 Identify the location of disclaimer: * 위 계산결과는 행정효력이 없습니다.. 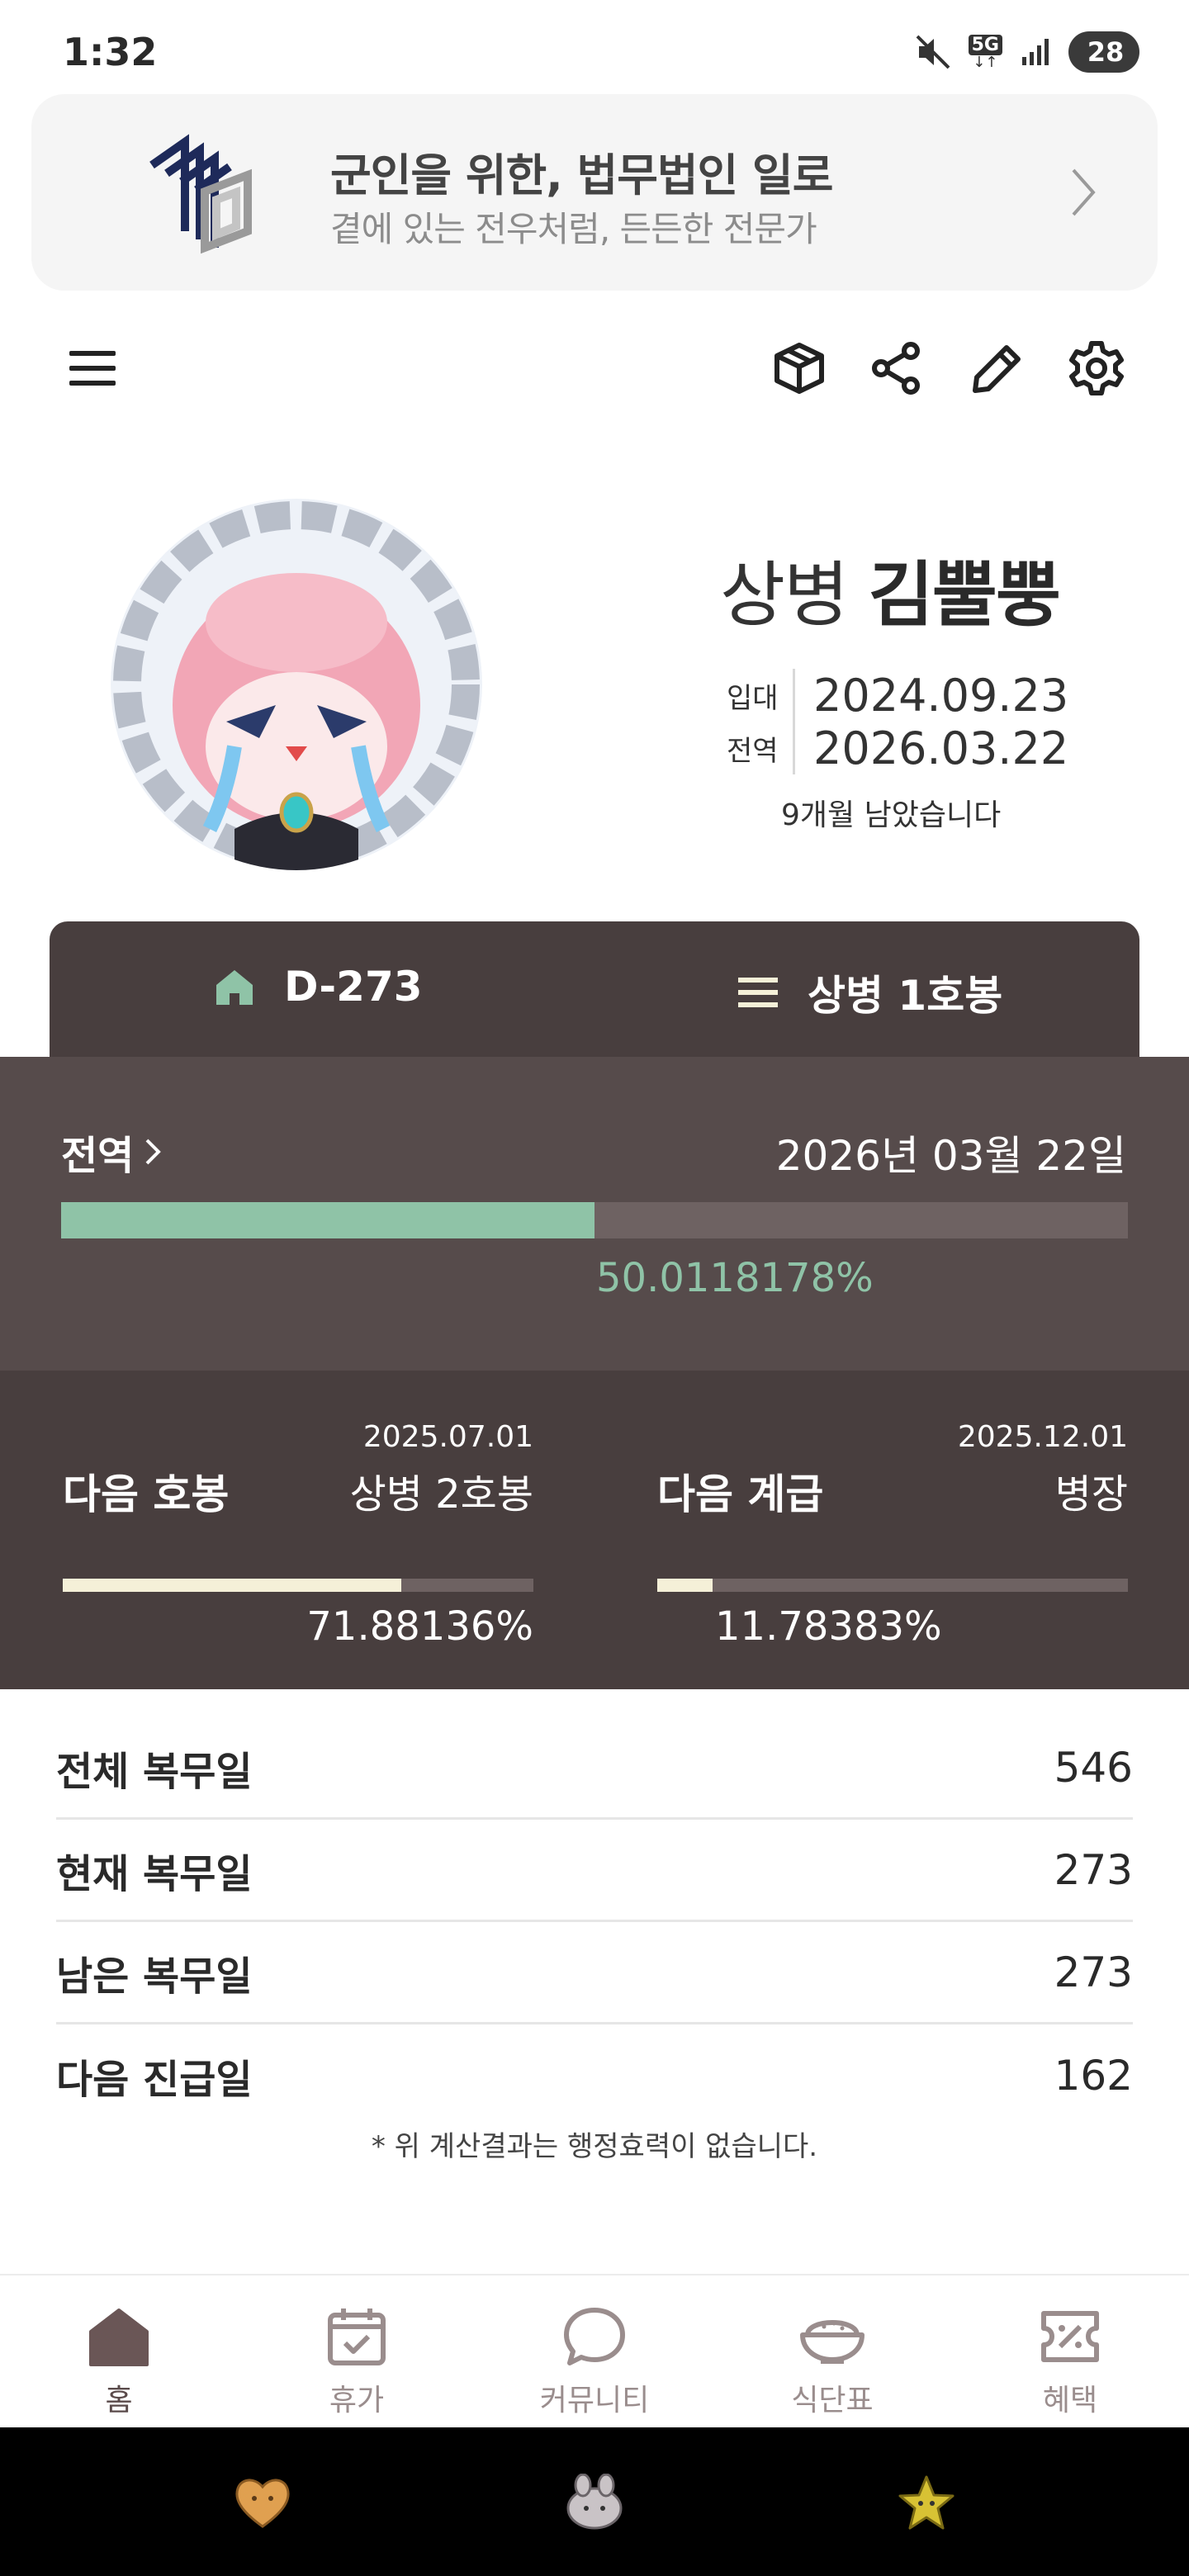
(594, 2146).